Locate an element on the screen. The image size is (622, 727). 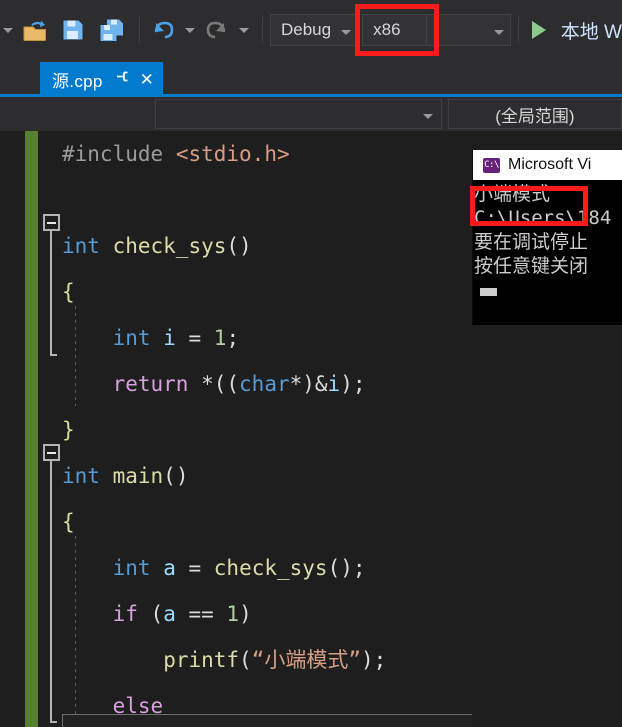
save-all-icon is located at coordinates (112, 30).